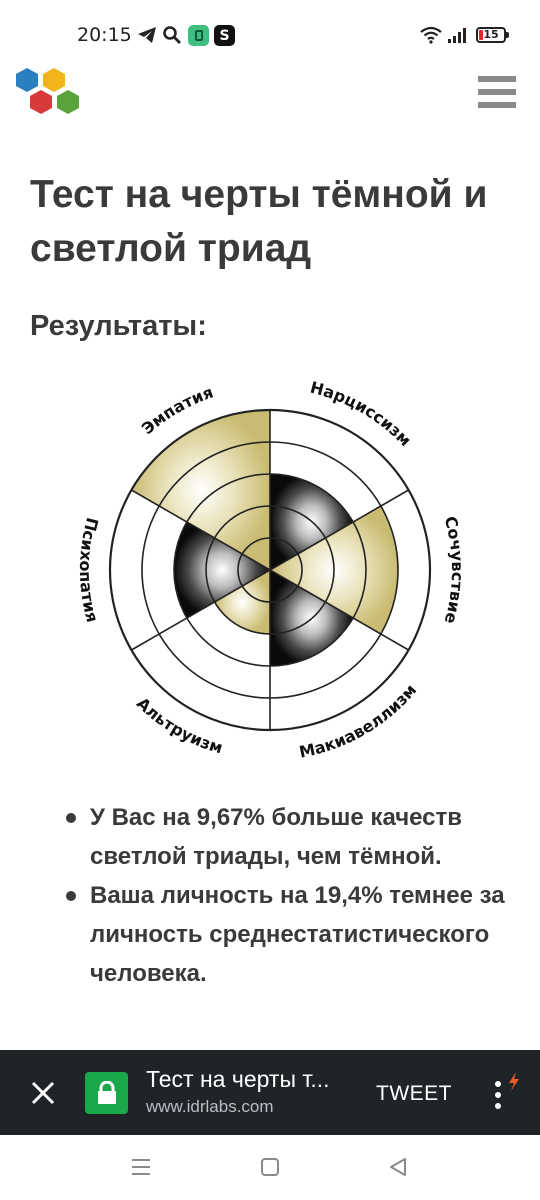  Describe the element at coordinates (414, 1094) in the screenshot. I see `tweet-button: TWEET` at that location.